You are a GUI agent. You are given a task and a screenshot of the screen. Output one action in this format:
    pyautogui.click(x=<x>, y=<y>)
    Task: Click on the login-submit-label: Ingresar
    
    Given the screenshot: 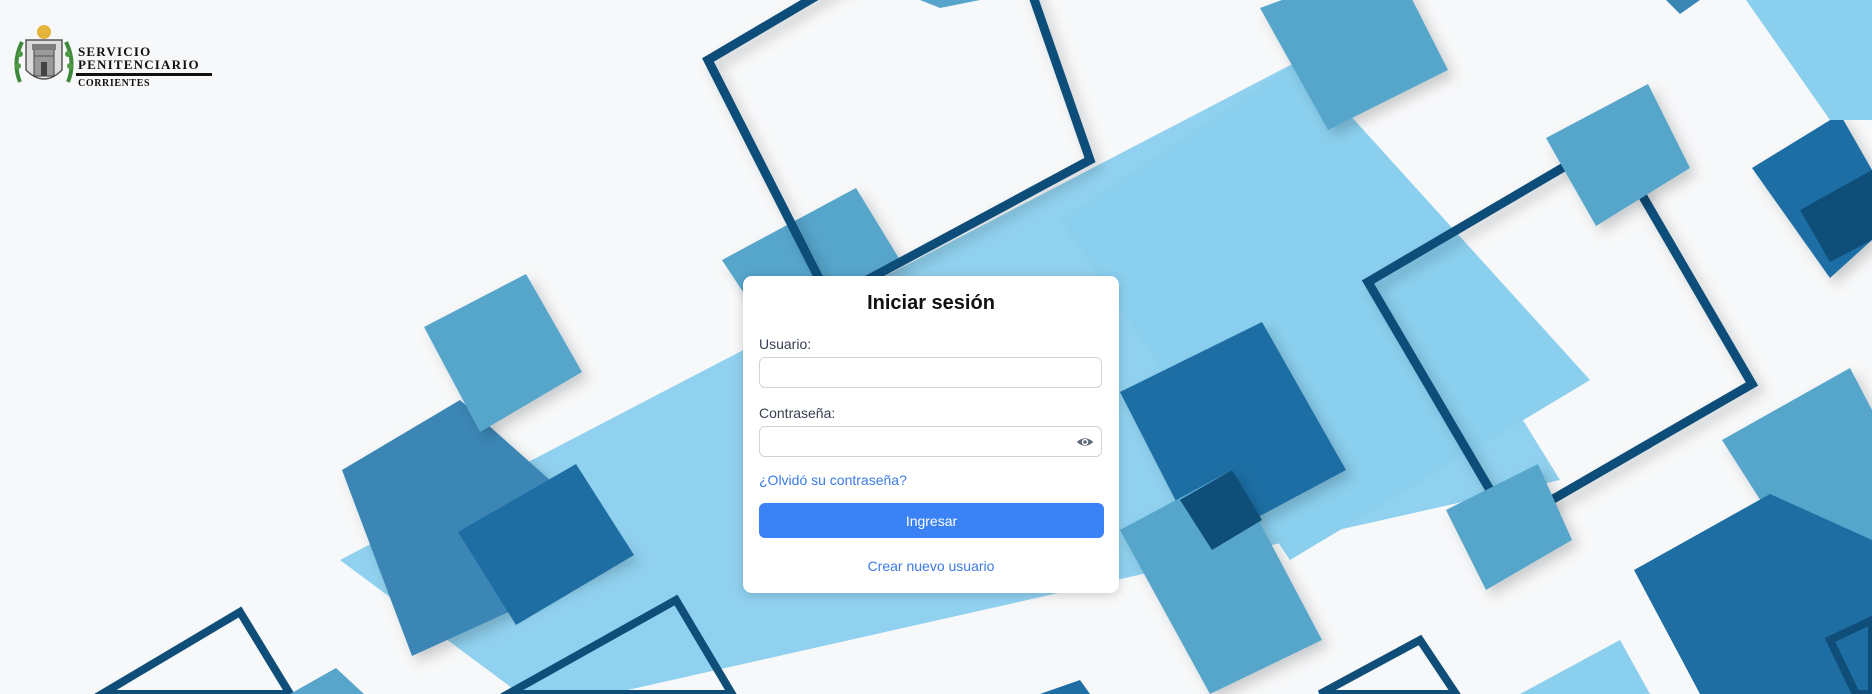 What is the action you would take?
    pyautogui.click(x=931, y=520)
    